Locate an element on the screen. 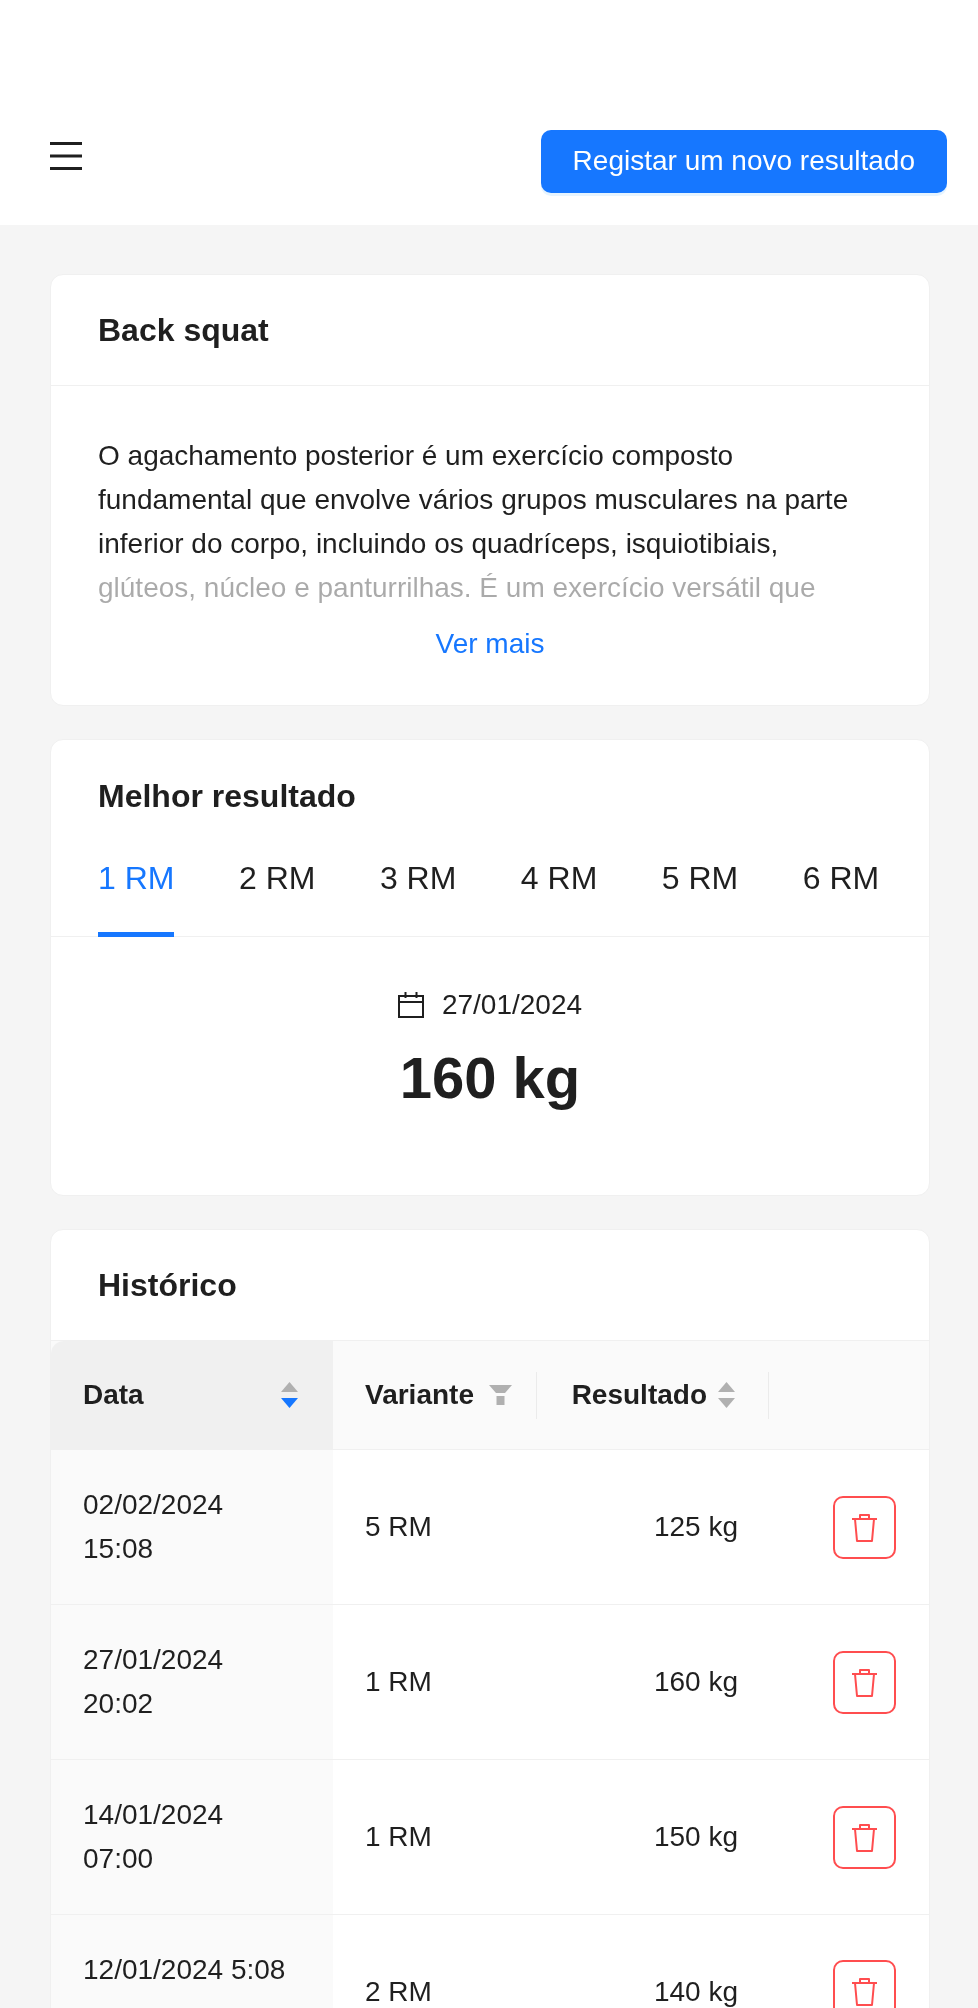 This screenshot has width=978, height=2008. see-more-link: Ver mais is located at coordinates (490, 644).